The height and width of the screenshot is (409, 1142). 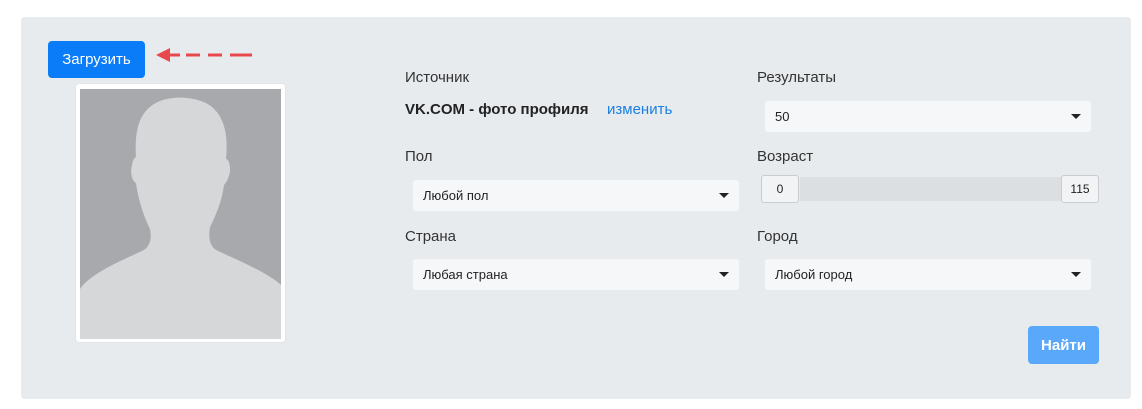 What do you see at coordinates (1080, 189) in the screenshot?
I see `age-max-input: 115` at bounding box center [1080, 189].